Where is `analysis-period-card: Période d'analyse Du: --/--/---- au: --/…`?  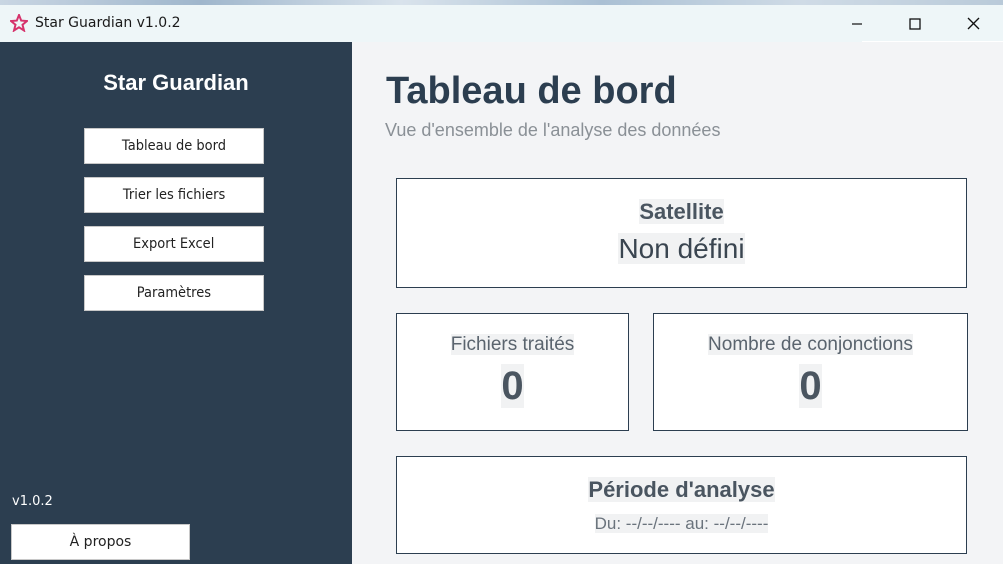 analysis-period-card: Période d'analyse Du: --/--/---- au: --/… is located at coordinates (681, 505).